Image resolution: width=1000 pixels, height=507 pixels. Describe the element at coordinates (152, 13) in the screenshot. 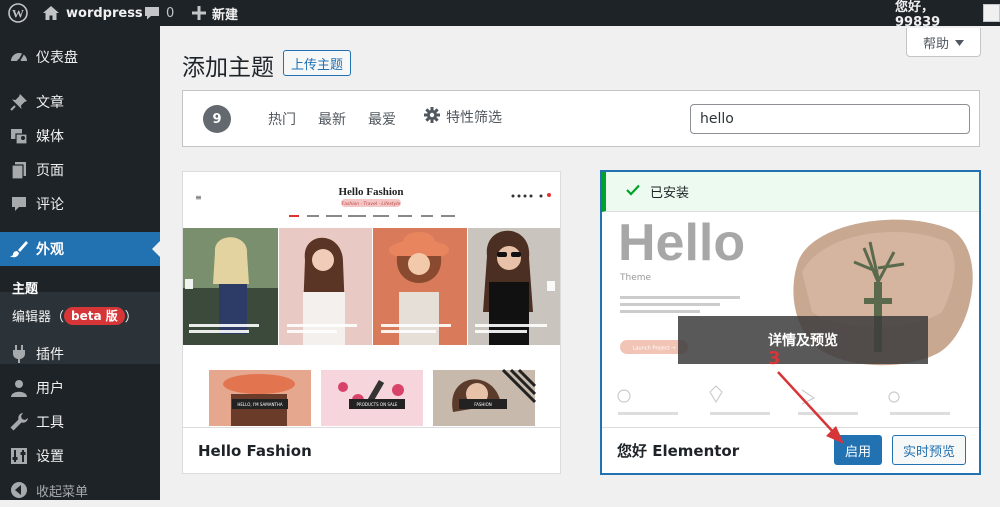

I see `comment-bubble-icon` at that location.